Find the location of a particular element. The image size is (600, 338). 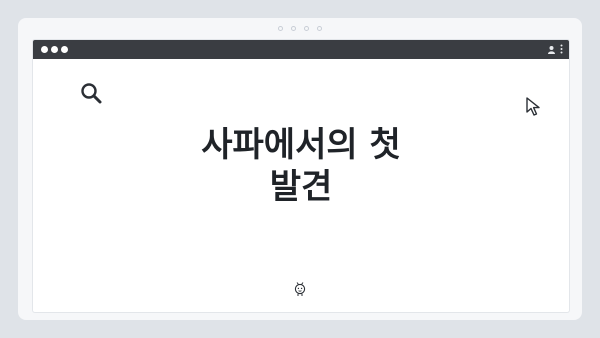

title-line-2: 발견 is located at coordinates (301, 187).